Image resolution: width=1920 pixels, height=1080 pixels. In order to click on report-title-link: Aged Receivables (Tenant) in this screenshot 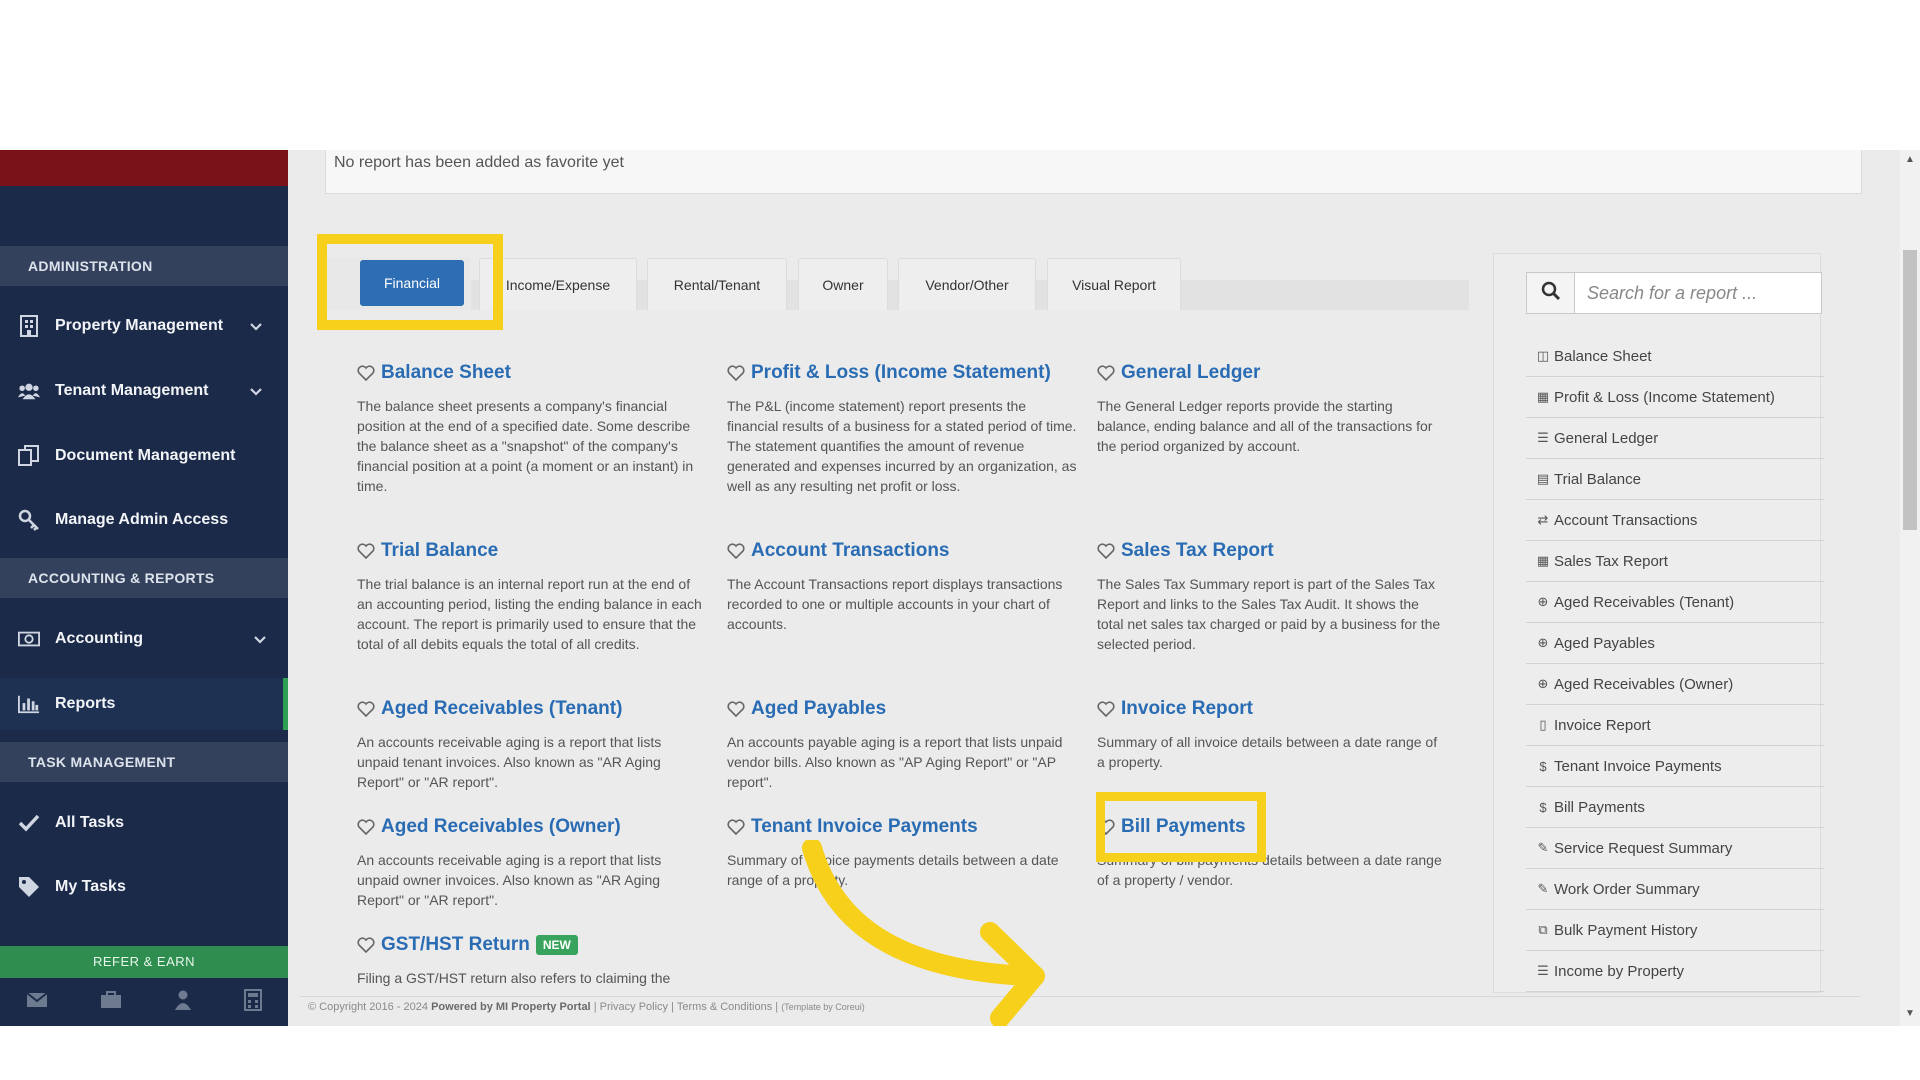, I will do `click(532, 709)`.